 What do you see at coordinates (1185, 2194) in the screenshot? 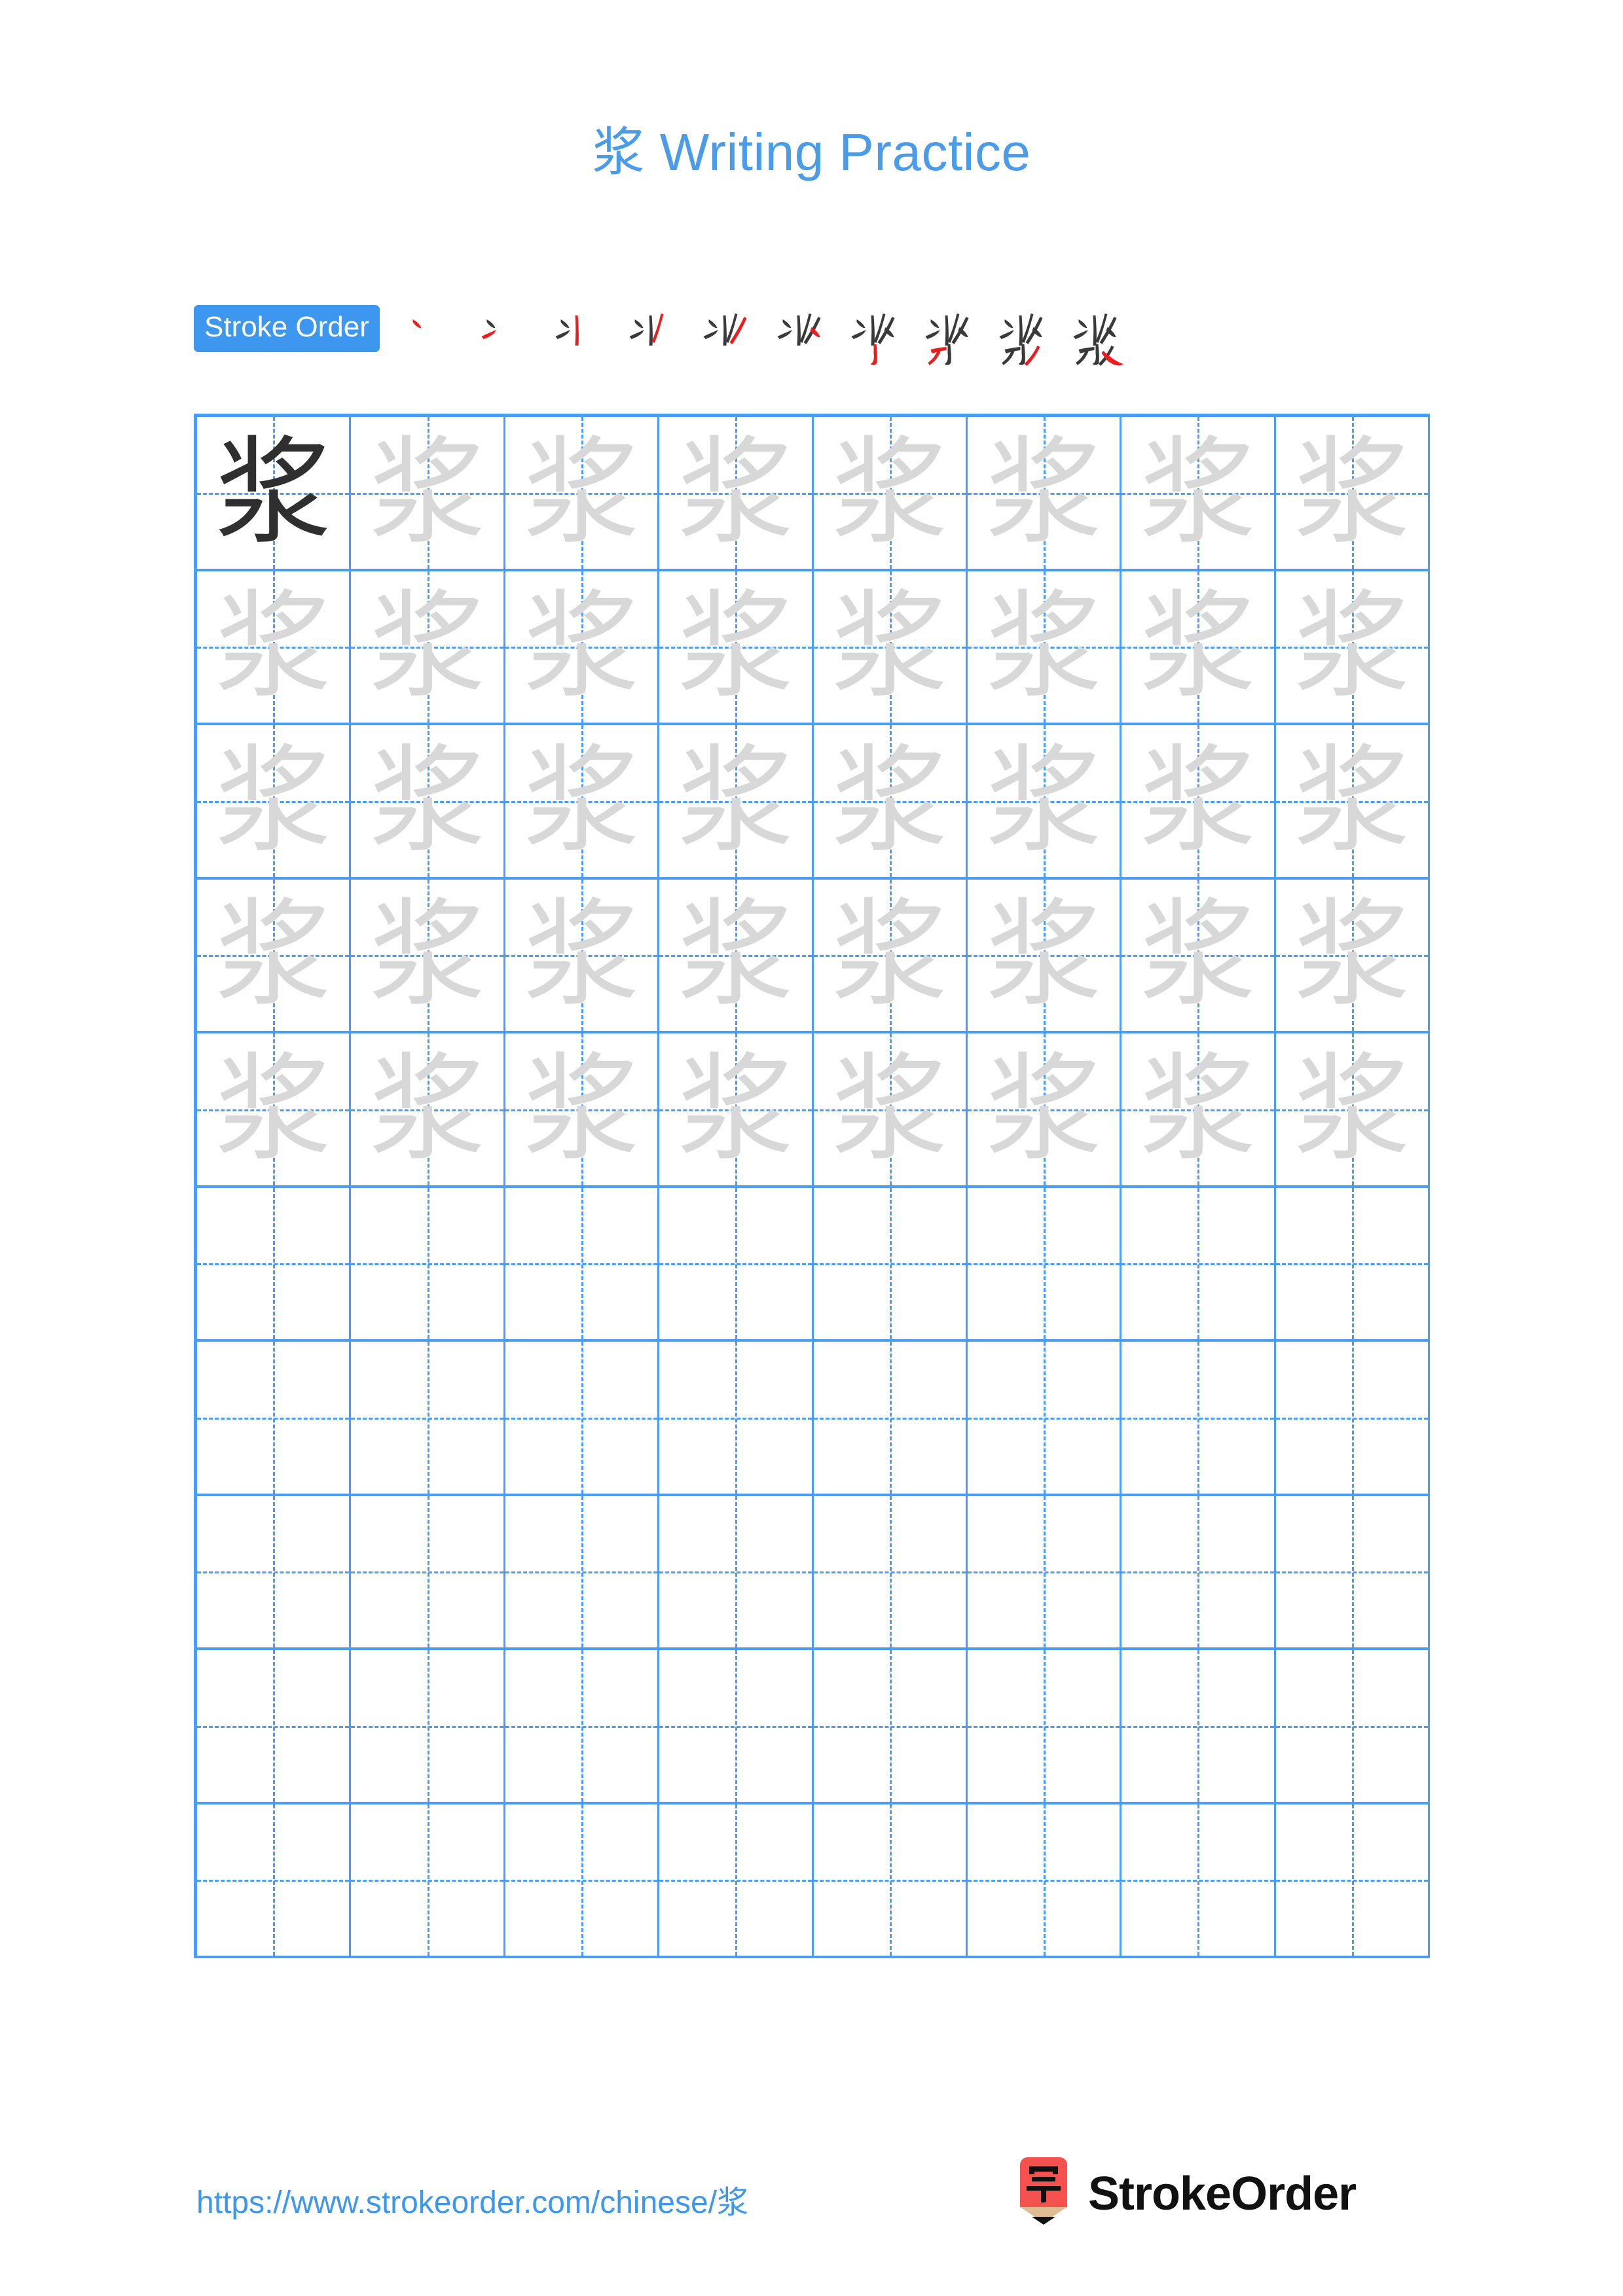
I see `footer-brand: StrokeOrder` at bounding box center [1185, 2194].